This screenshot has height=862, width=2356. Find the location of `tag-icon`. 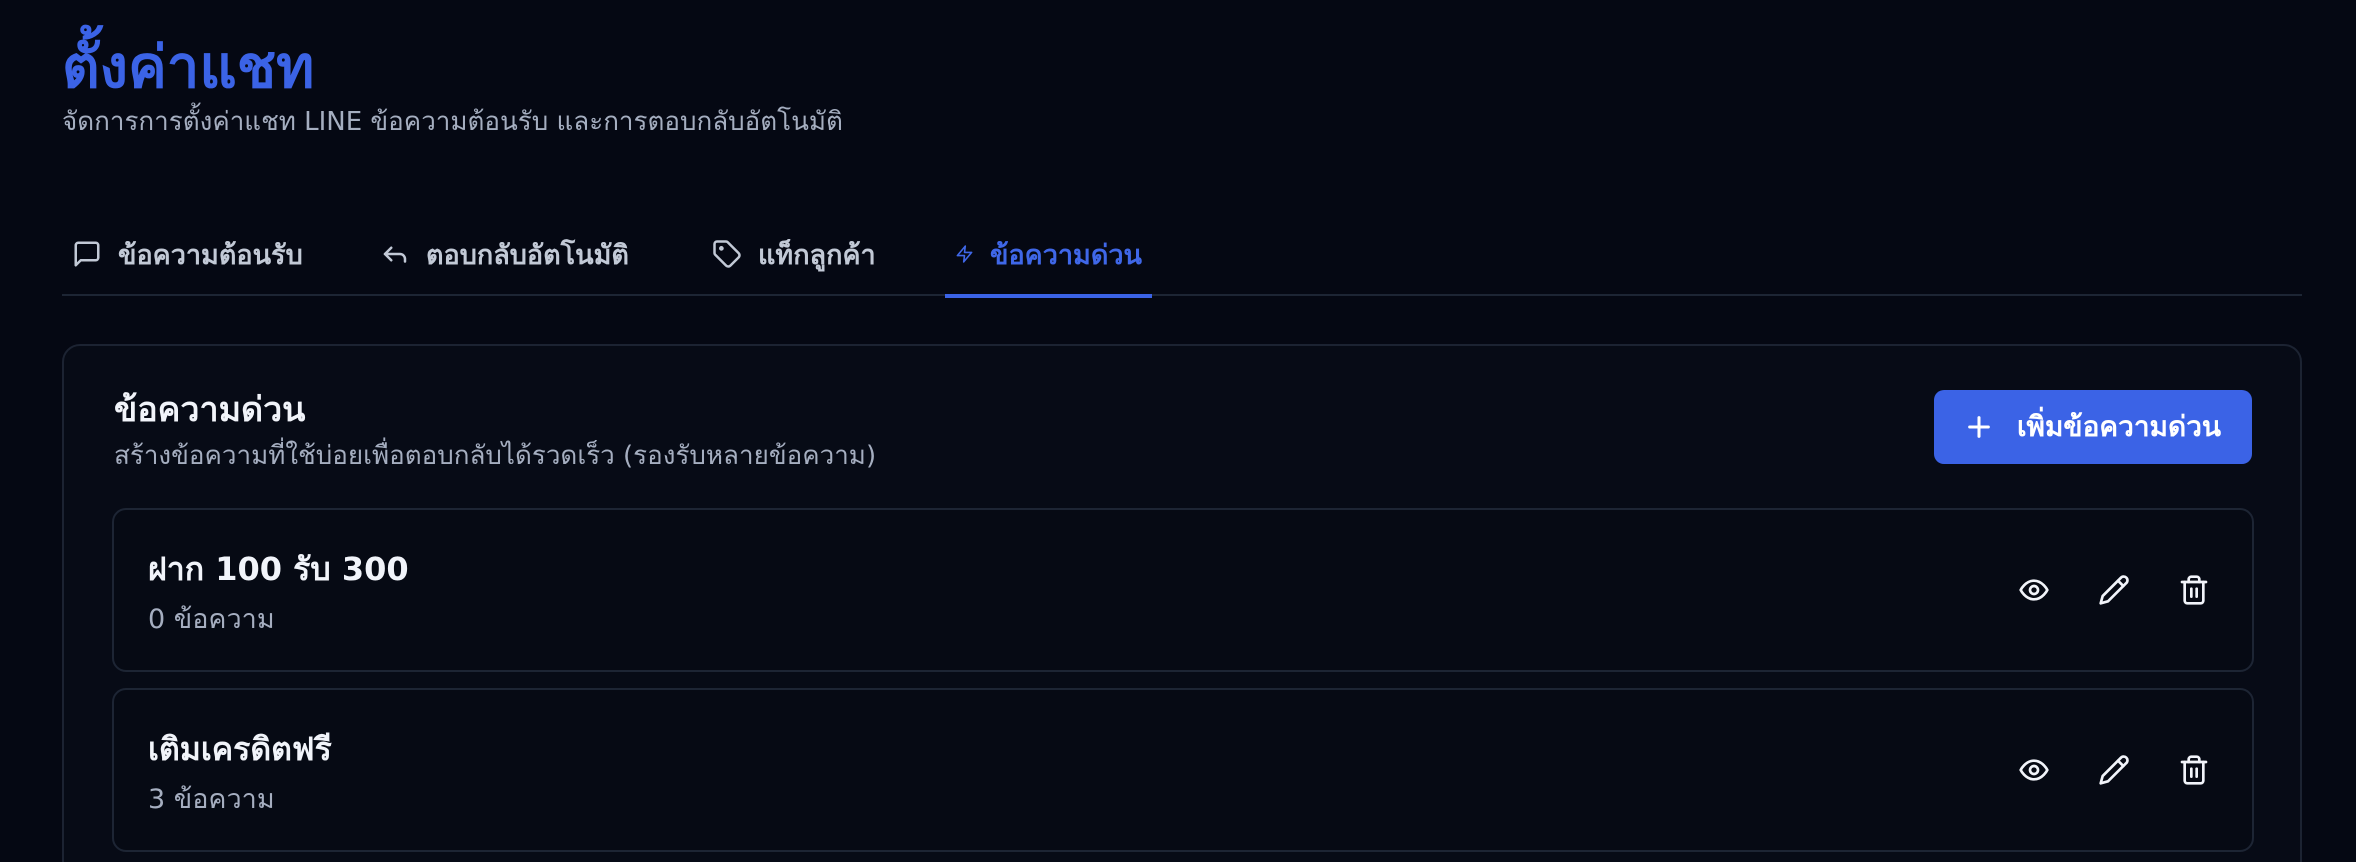

tag-icon is located at coordinates (727, 254).